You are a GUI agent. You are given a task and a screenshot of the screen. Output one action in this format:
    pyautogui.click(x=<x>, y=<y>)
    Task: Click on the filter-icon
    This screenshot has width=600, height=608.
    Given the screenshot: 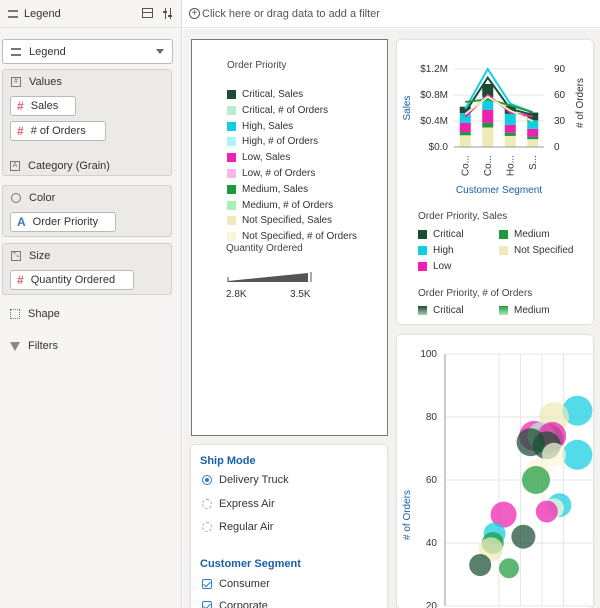 What is the action you would take?
    pyautogui.click(x=15, y=346)
    